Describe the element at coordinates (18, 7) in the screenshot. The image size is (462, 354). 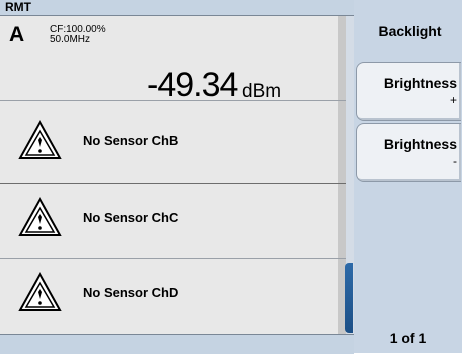
I see `remote-indicator: RMT` at that location.